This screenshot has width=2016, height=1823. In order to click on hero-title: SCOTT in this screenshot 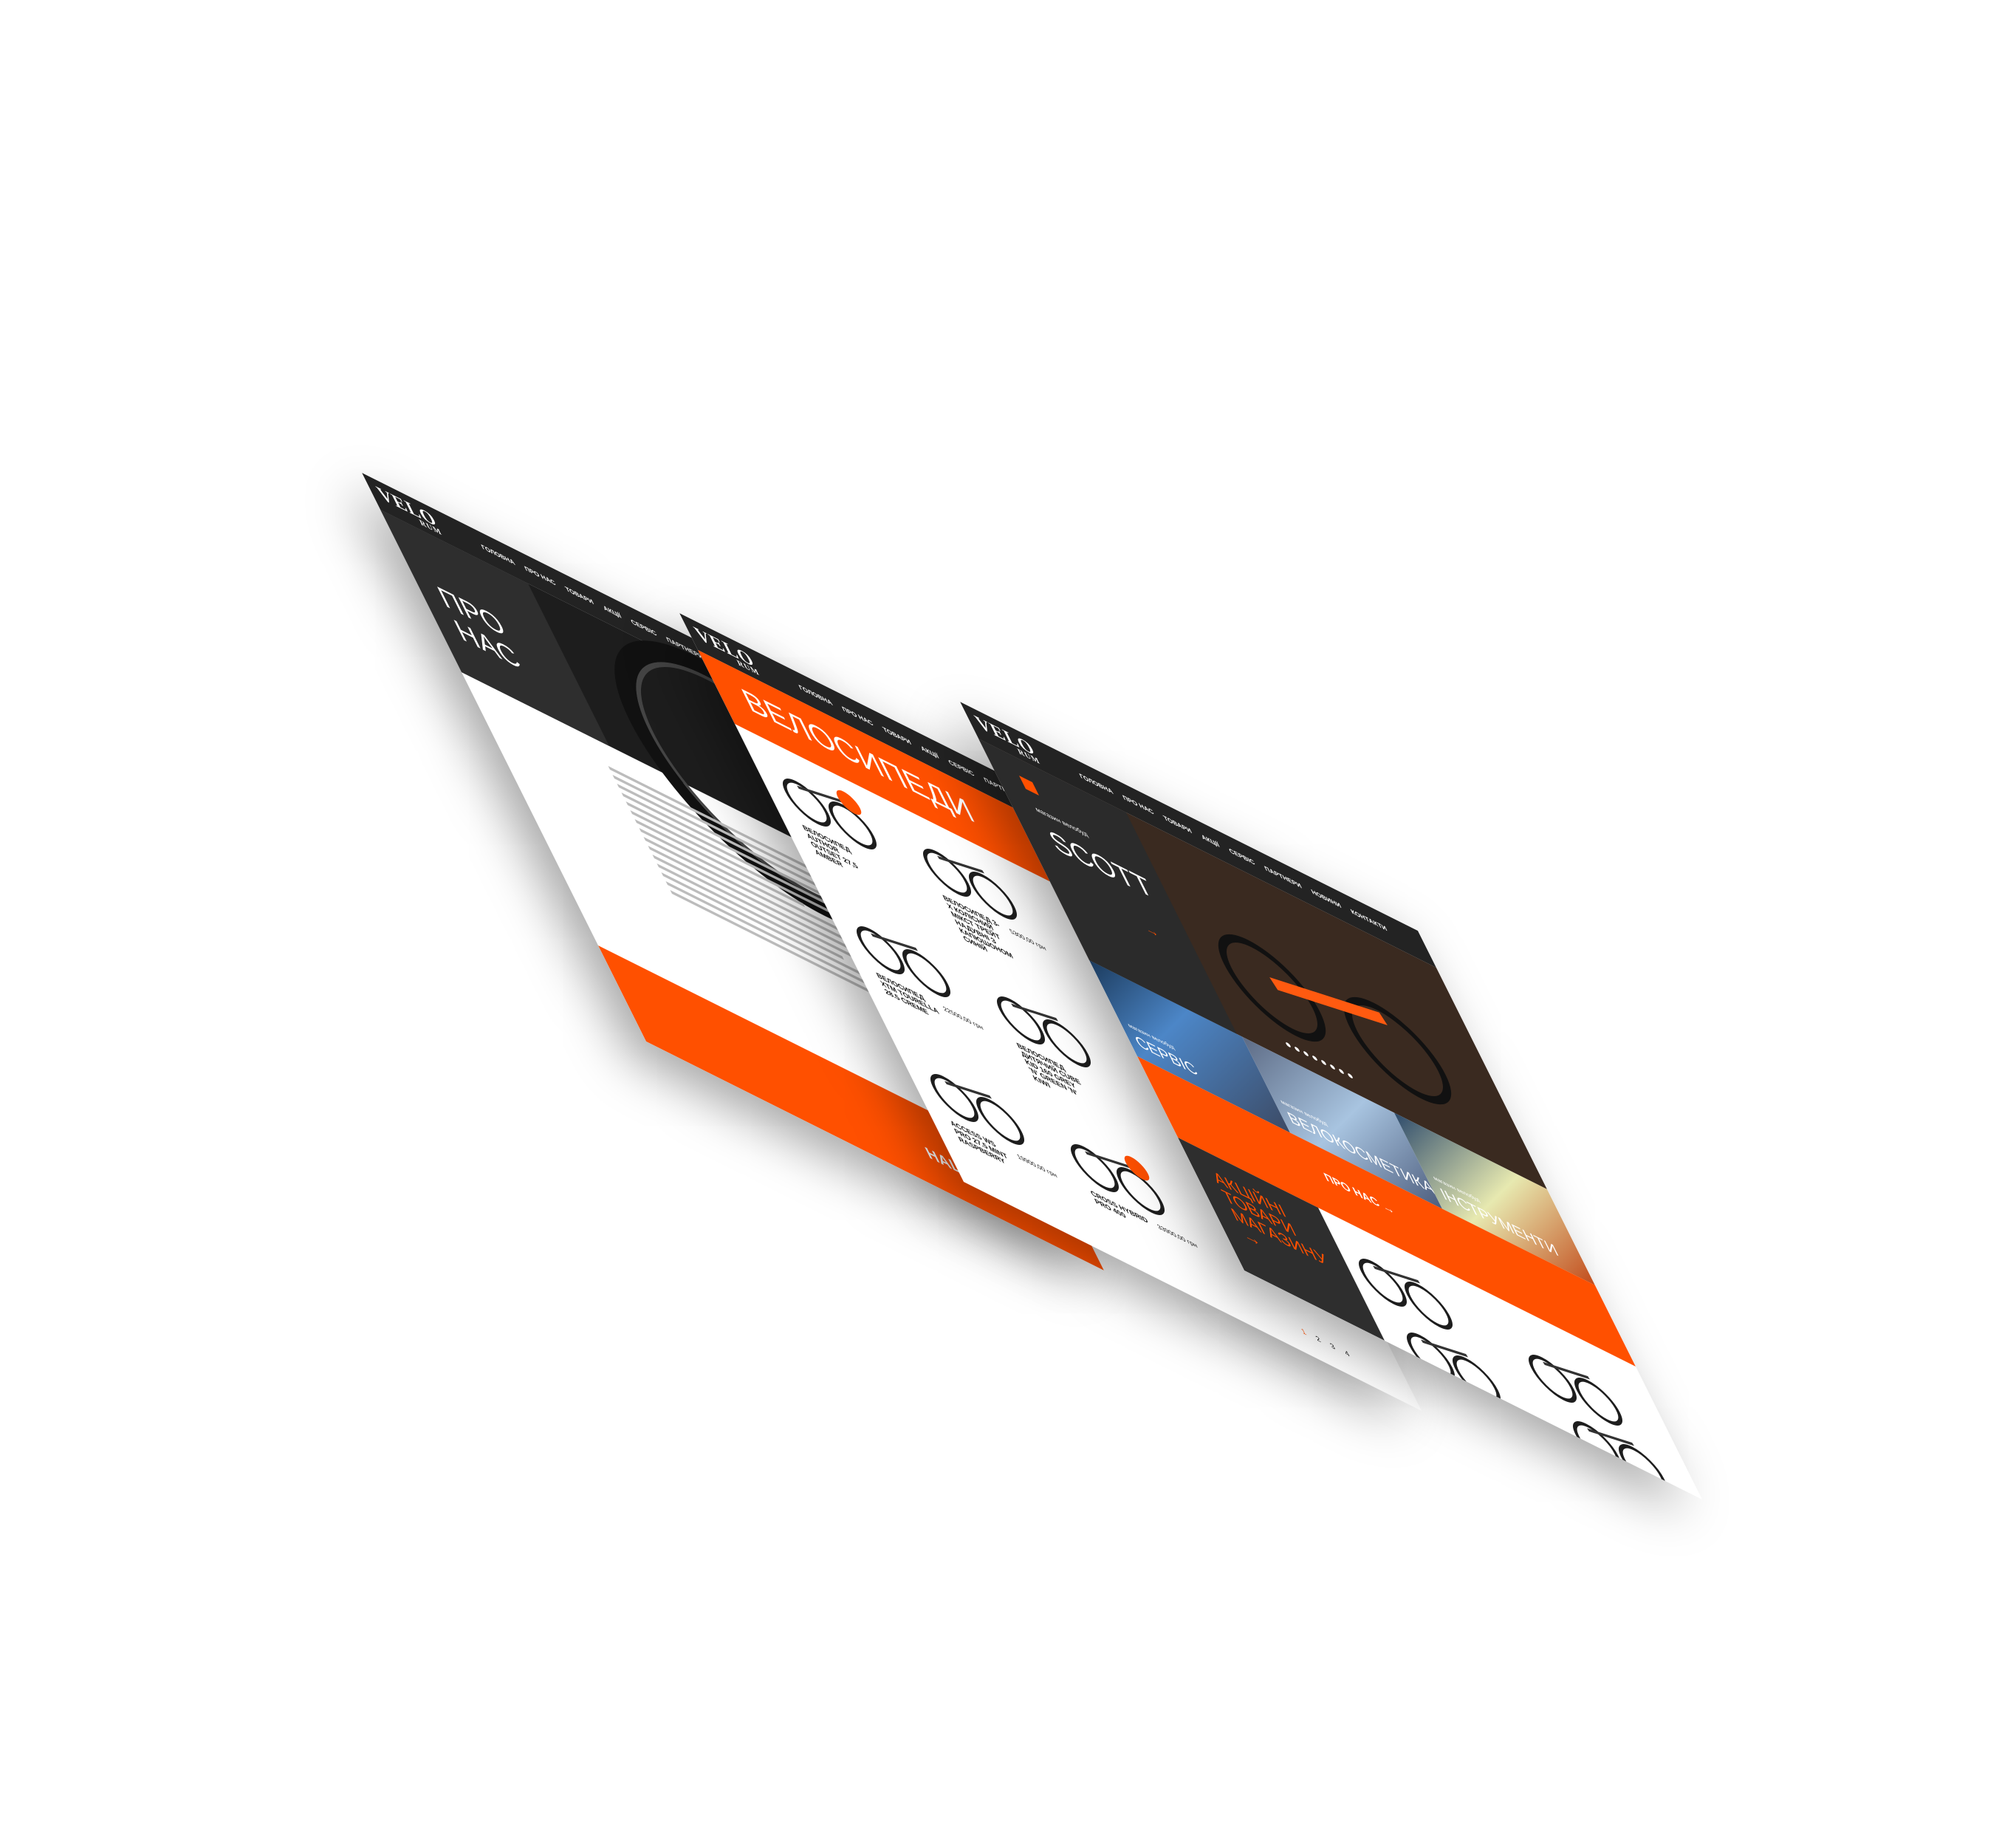, I will do `click(1102, 865)`.